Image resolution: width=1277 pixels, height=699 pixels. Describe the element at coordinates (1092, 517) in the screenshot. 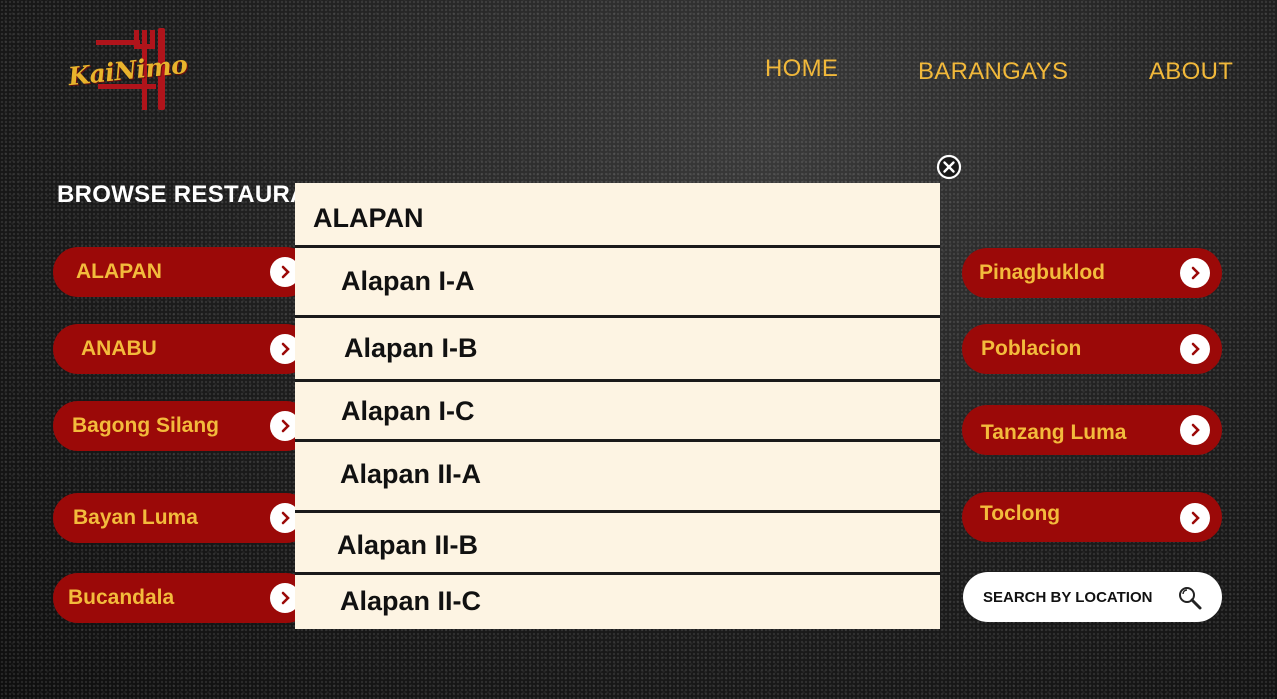

I see `barangay-button-toclong: Toclong` at that location.